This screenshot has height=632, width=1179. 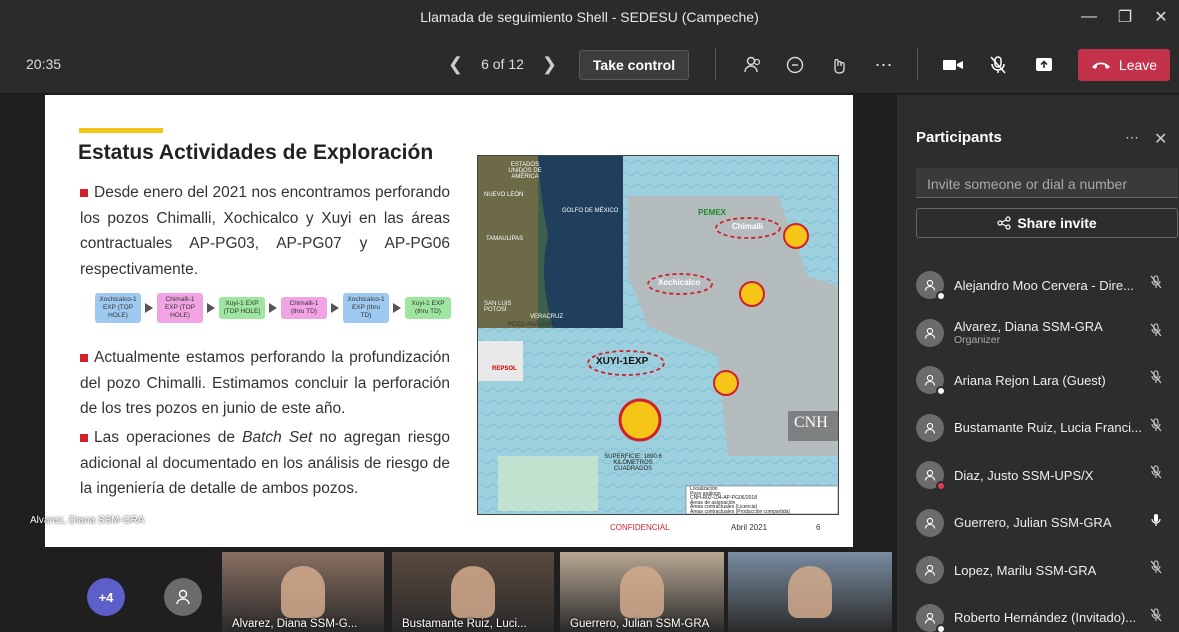 I want to click on maximize-icon: ❐, so click(x=1125, y=17).